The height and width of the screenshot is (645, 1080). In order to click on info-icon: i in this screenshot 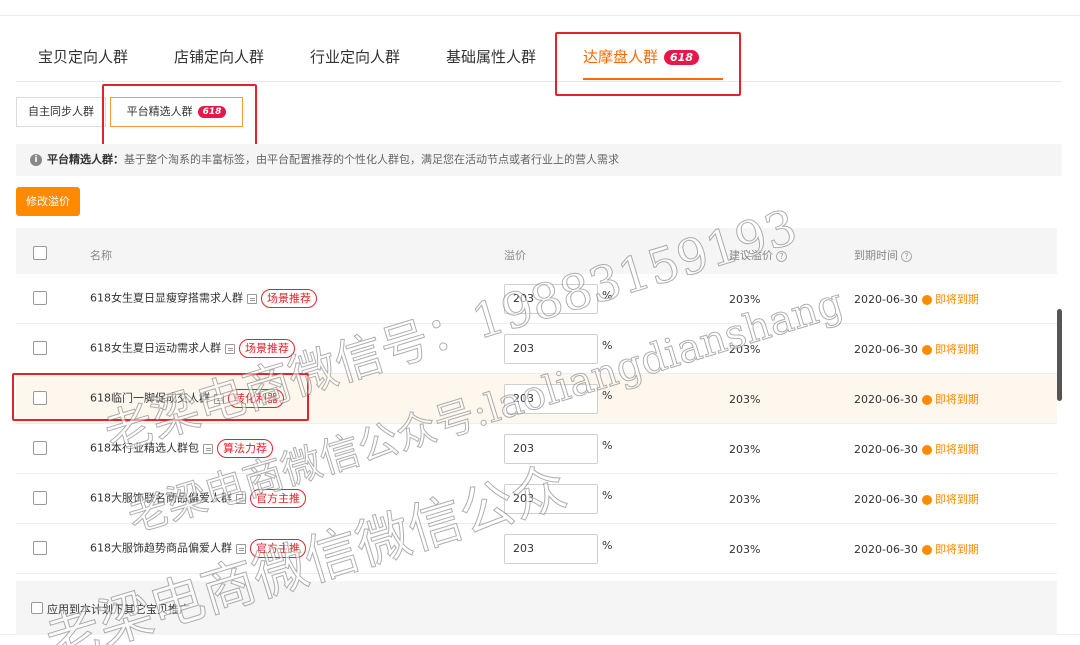, I will do `click(36, 160)`.